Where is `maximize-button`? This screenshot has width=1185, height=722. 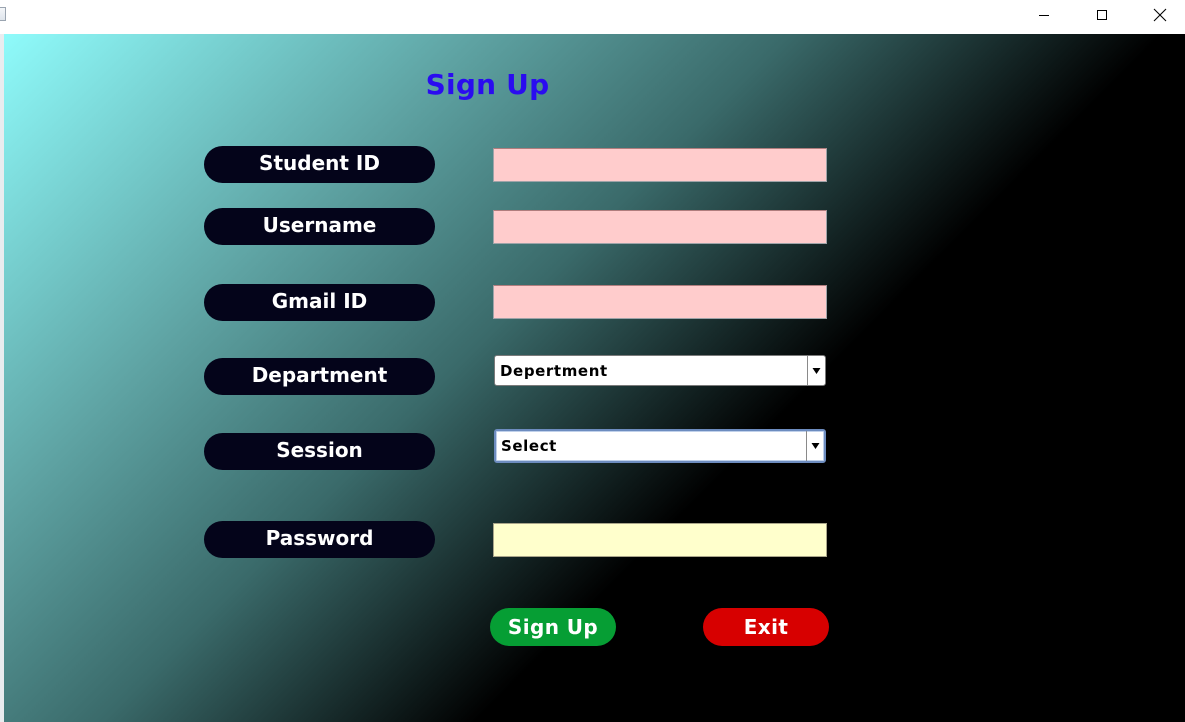 maximize-button is located at coordinates (1102, 15).